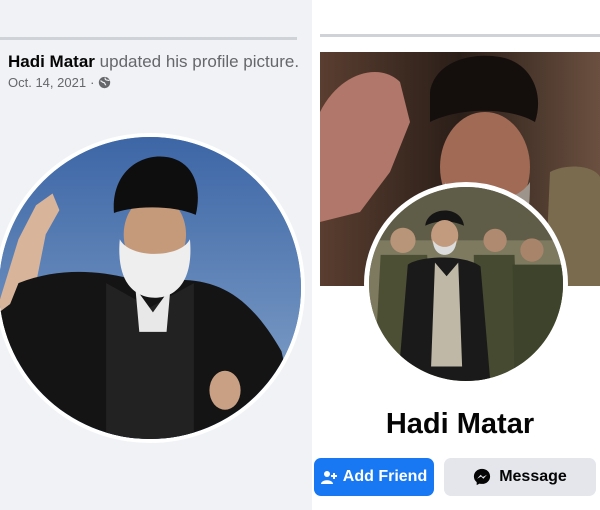  I want to click on profile-avatar, so click(466, 284).